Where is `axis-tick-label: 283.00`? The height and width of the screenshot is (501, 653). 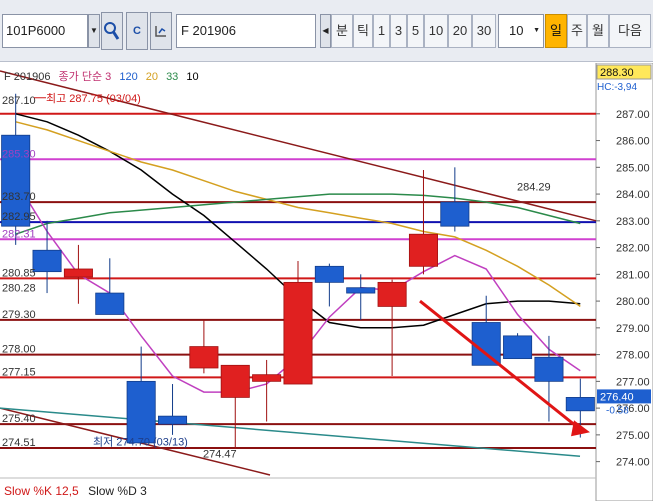
axis-tick-label: 283.00 is located at coordinates (633, 222).